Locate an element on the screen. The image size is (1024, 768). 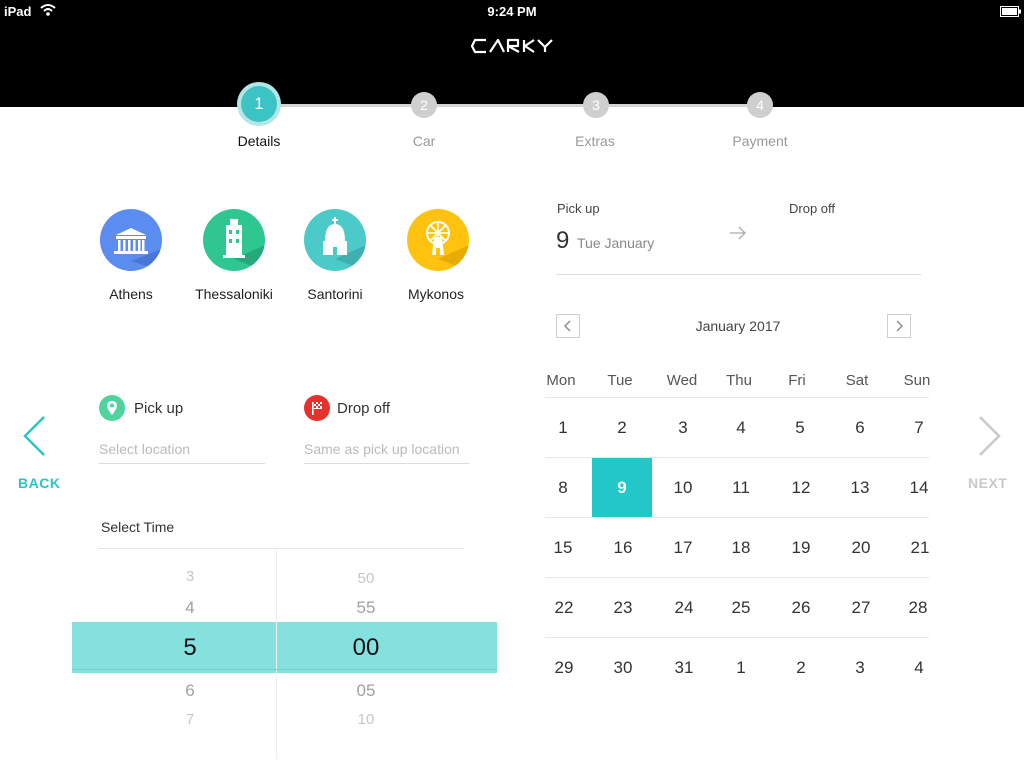
step-1-indicator: 1 is located at coordinates (259, 104).